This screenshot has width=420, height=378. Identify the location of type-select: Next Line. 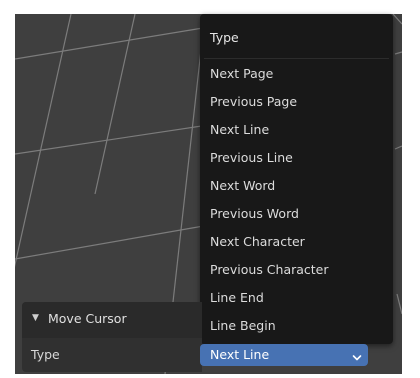
(284, 355).